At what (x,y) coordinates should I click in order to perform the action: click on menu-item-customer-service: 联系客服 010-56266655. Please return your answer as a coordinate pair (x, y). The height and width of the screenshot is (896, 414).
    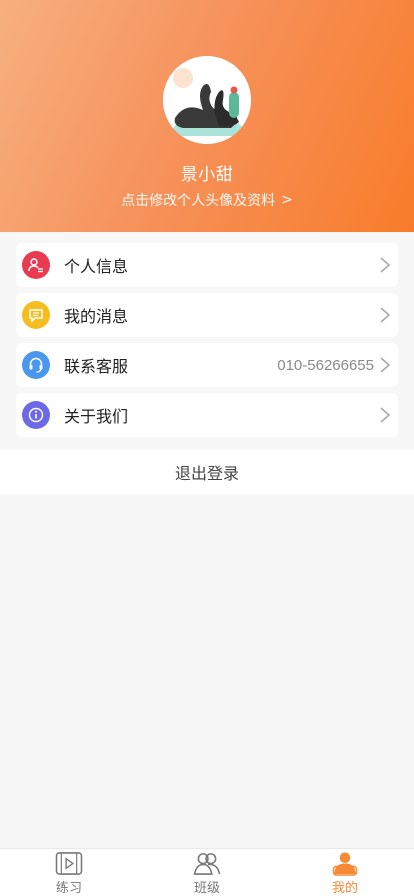
    Looking at the image, I should click on (207, 365).